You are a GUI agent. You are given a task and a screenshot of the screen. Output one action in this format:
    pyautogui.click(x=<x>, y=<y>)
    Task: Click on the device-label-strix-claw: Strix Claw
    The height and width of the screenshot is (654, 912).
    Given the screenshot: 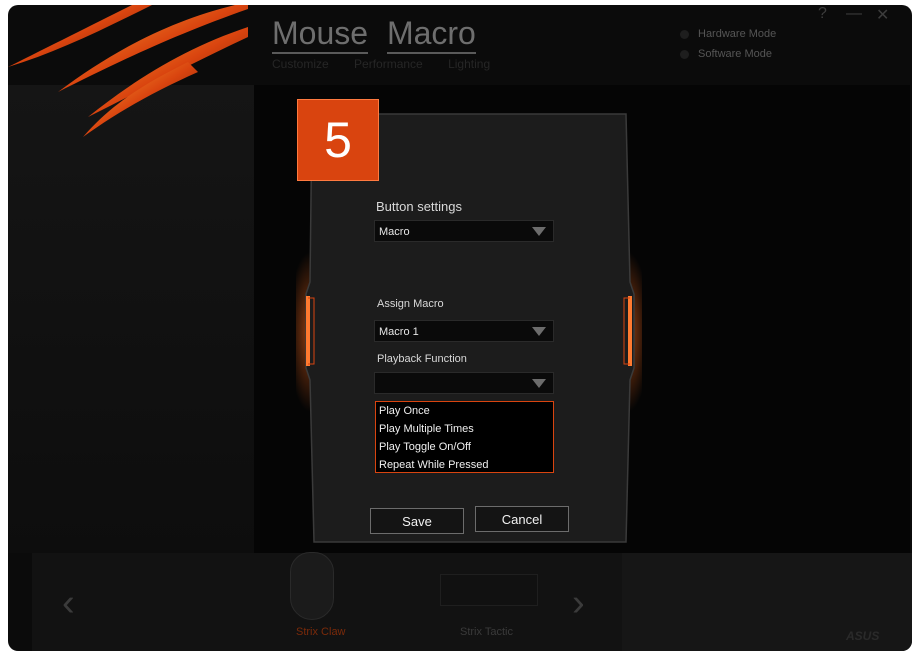 What is the action you would take?
    pyautogui.click(x=321, y=632)
    